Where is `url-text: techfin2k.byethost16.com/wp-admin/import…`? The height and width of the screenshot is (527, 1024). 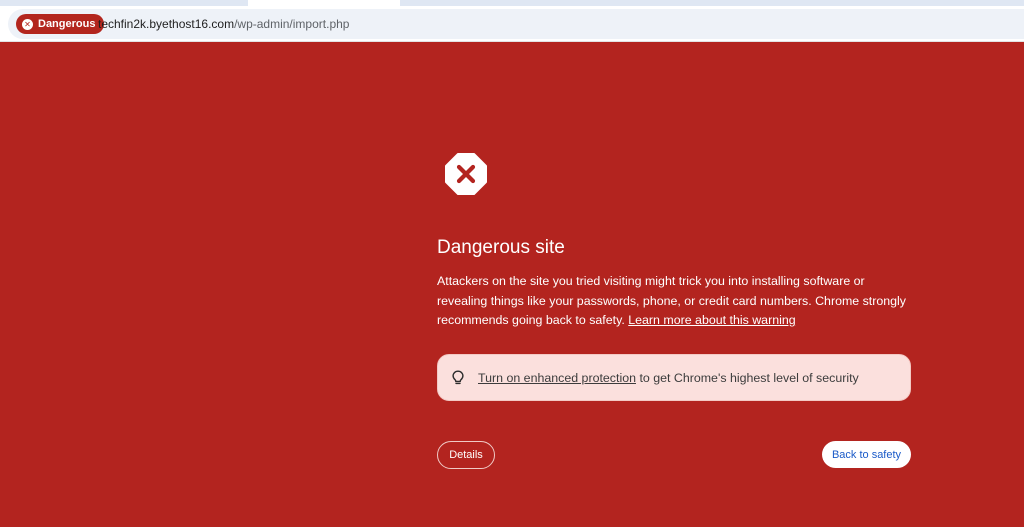 url-text: techfin2k.byethost16.com/wp-admin/import… is located at coordinates (223, 24).